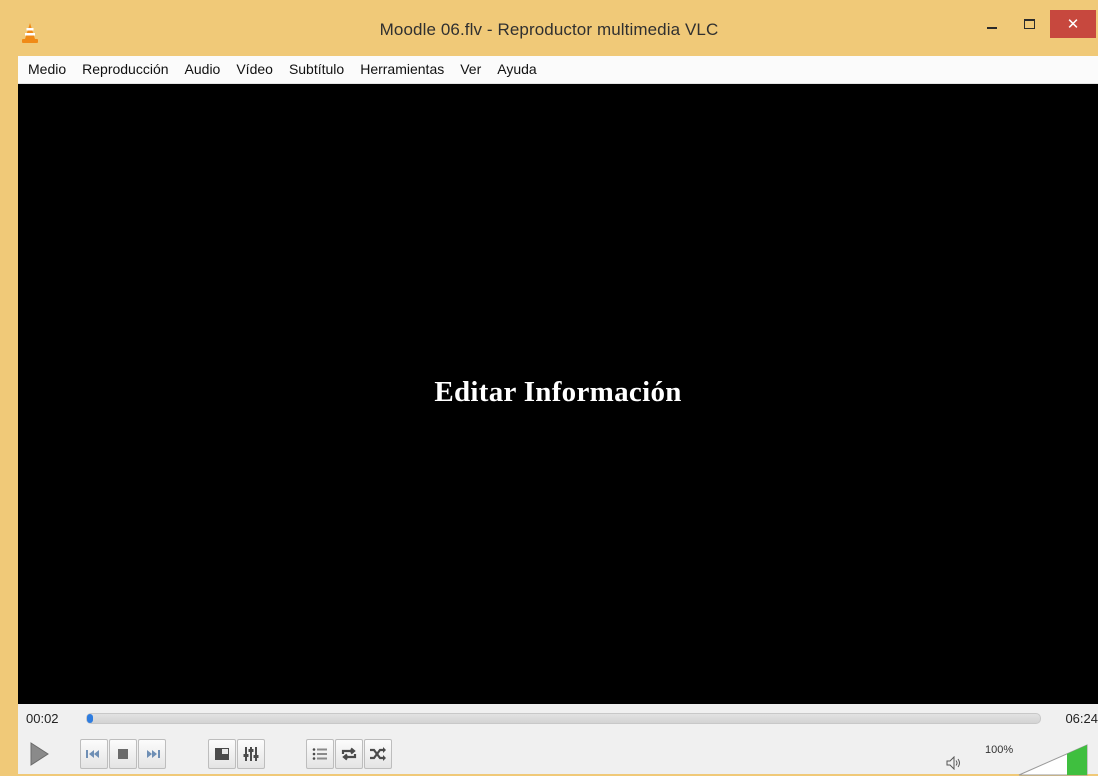 Image resolution: width=1098 pixels, height=776 pixels. I want to click on maximize-button, so click(1029, 24).